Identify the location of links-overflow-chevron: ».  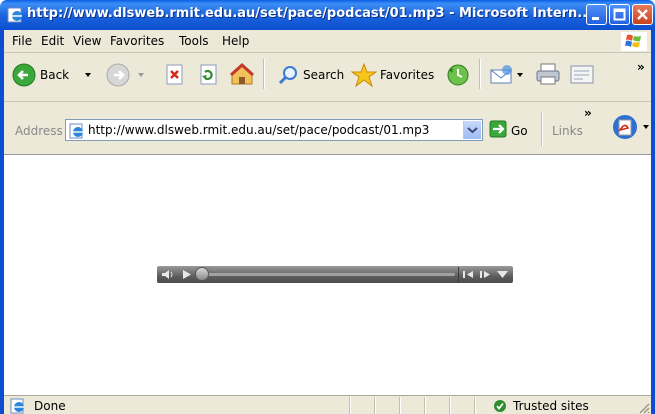
(588, 113).